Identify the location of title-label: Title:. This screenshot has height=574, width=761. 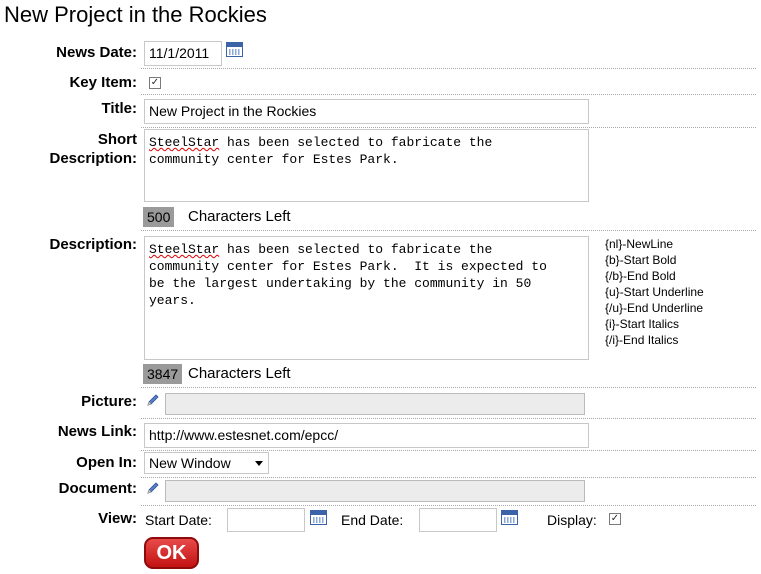
(119, 108).